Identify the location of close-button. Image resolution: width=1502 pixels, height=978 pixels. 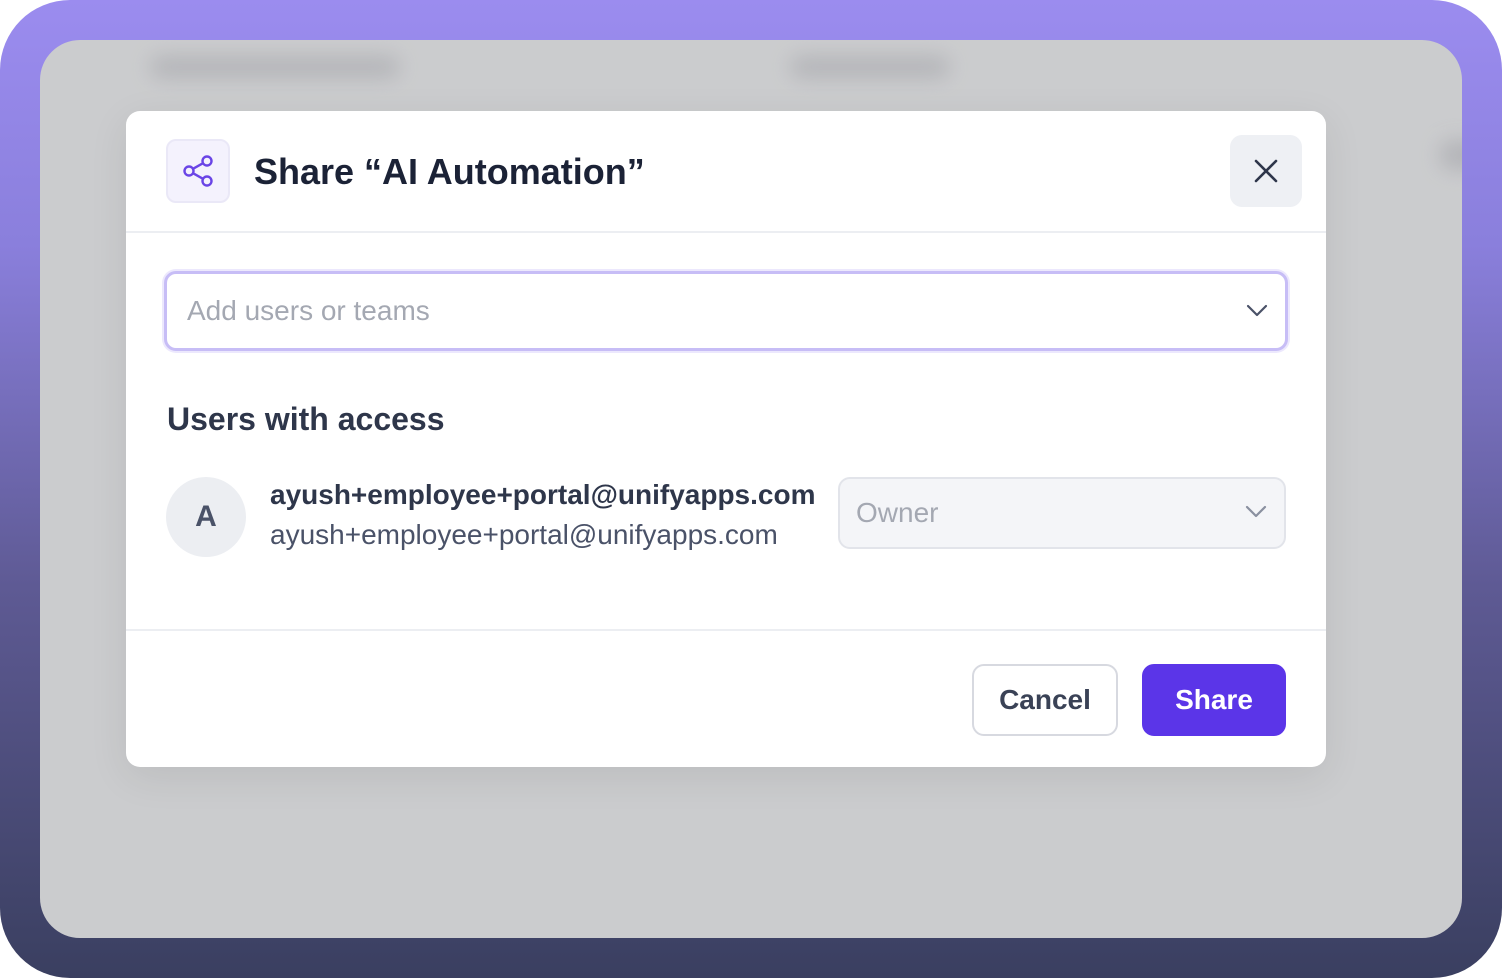
(1266, 171).